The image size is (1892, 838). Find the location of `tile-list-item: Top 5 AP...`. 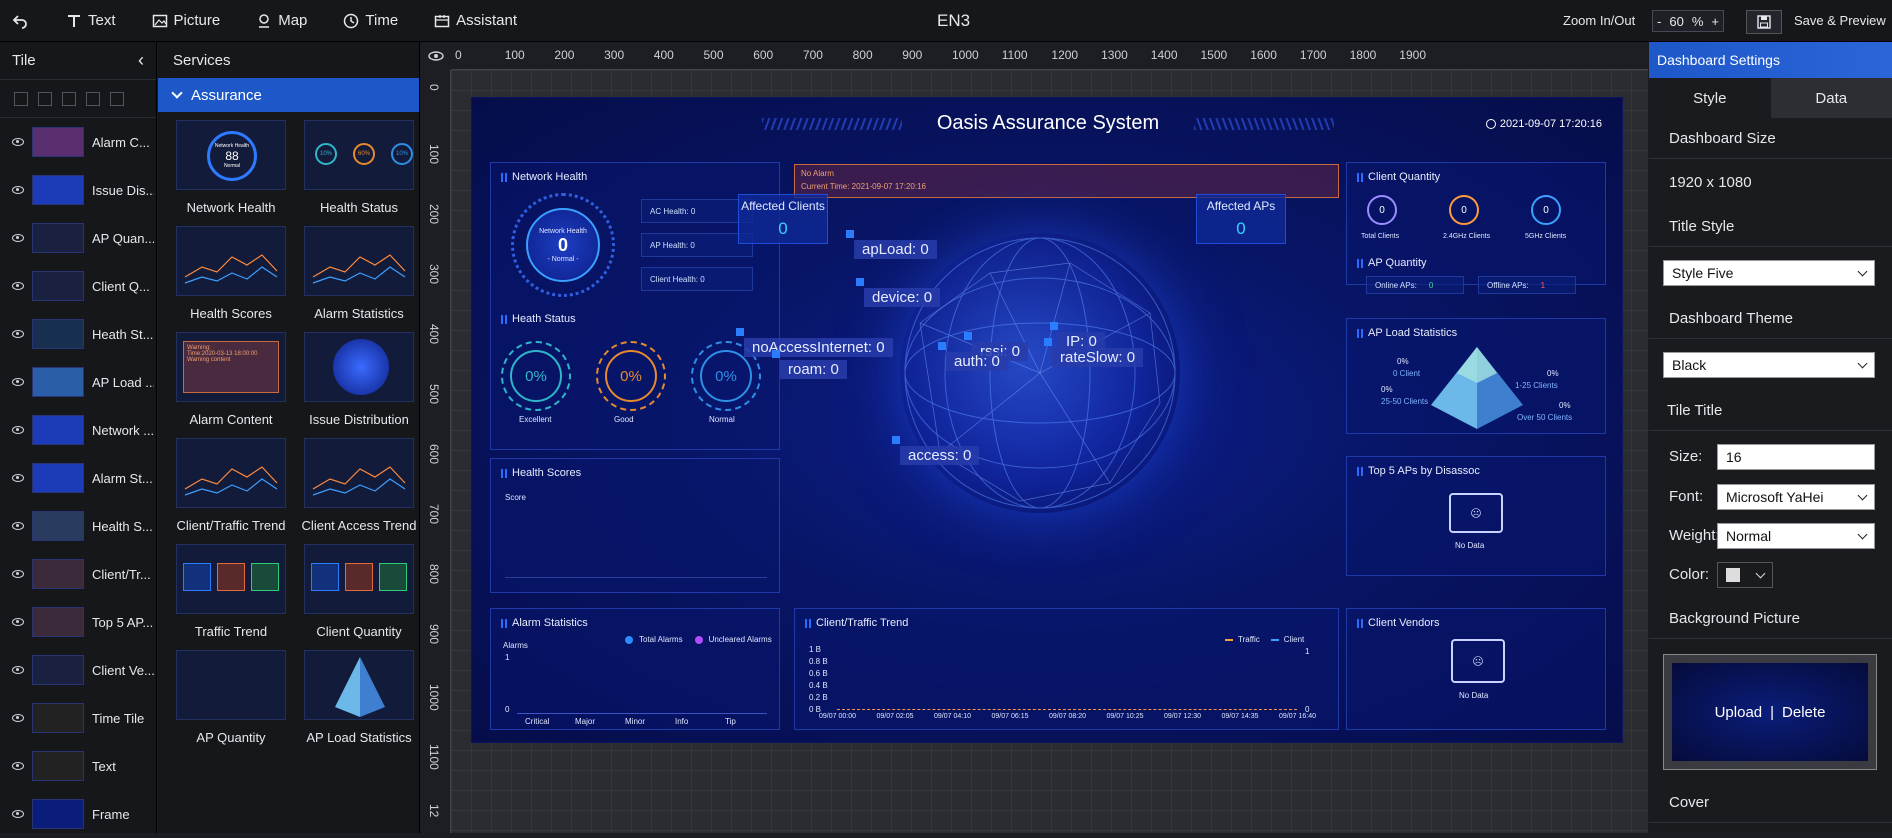

tile-list-item: Top 5 AP... is located at coordinates (78, 622).